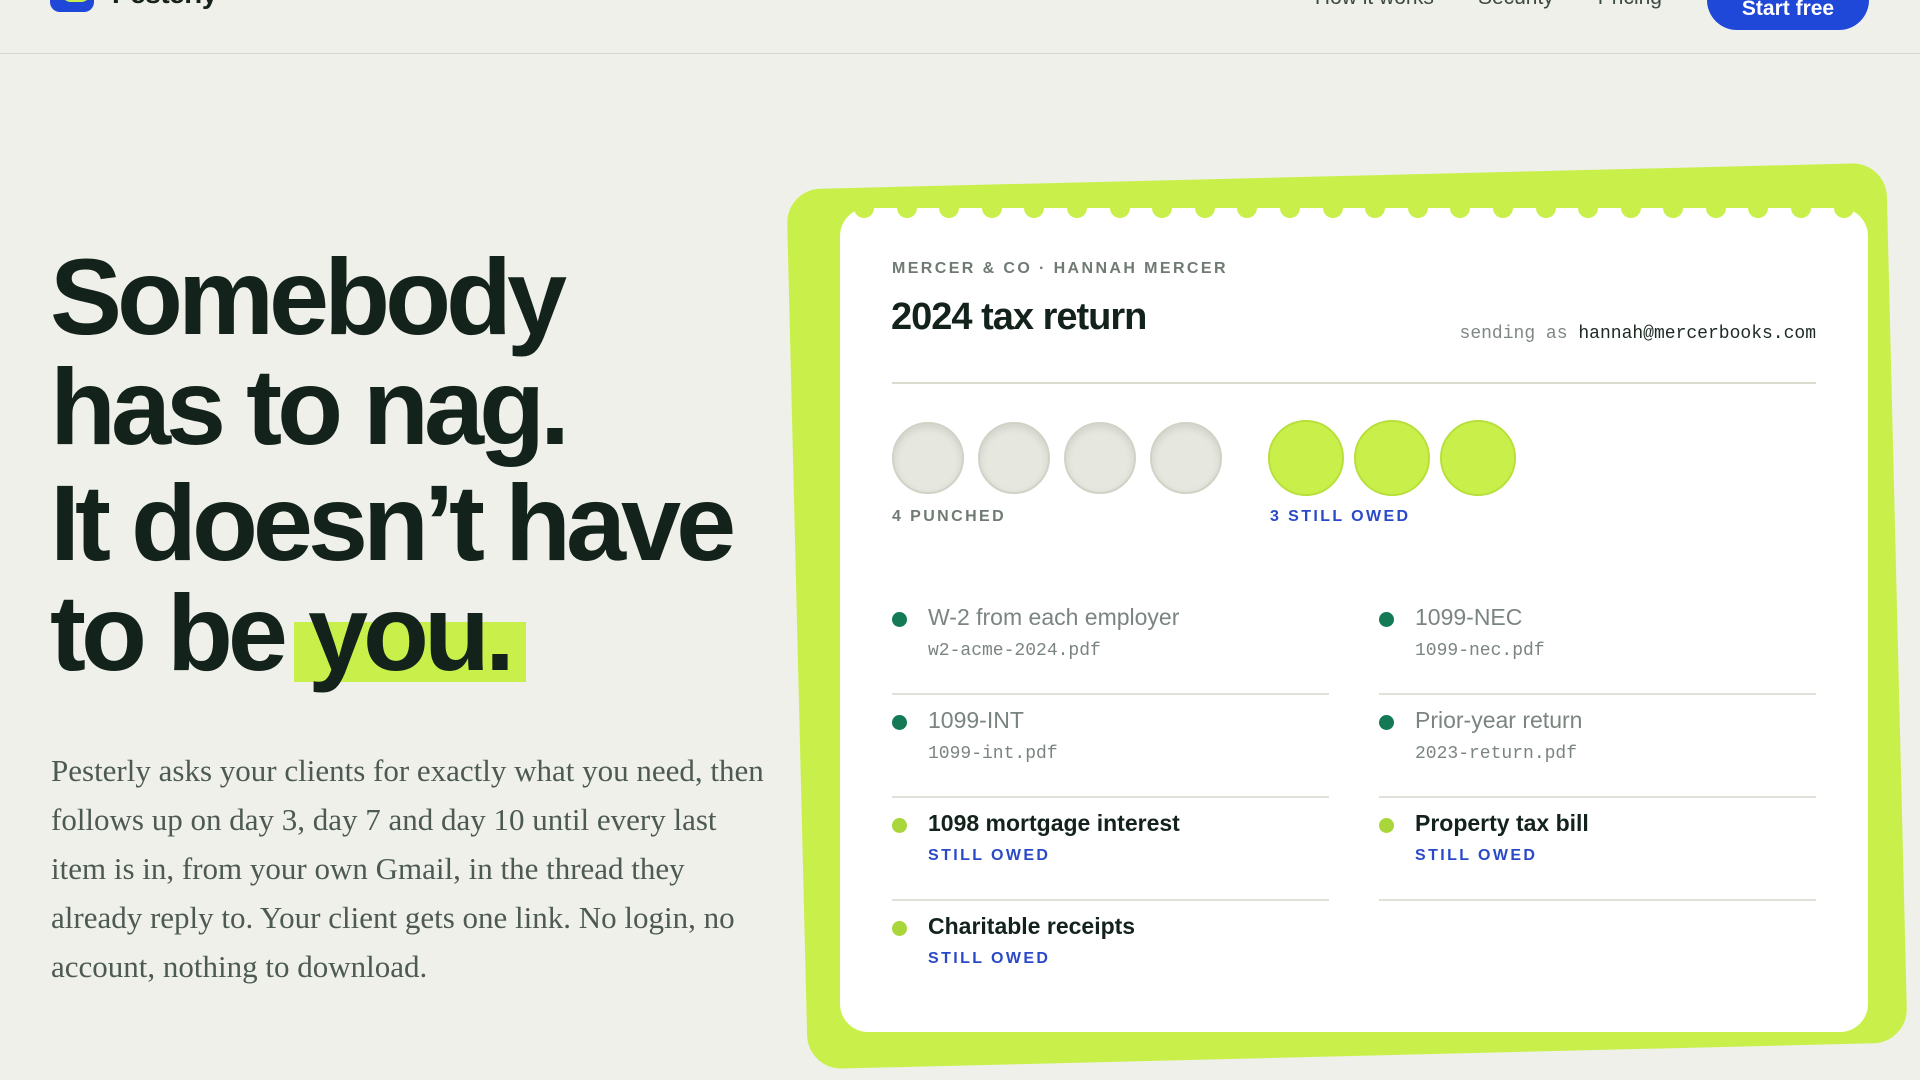 This screenshot has height=1080, width=1920. Describe the element at coordinates (1354, 208) in the screenshot. I see `card-perforation` at that location.